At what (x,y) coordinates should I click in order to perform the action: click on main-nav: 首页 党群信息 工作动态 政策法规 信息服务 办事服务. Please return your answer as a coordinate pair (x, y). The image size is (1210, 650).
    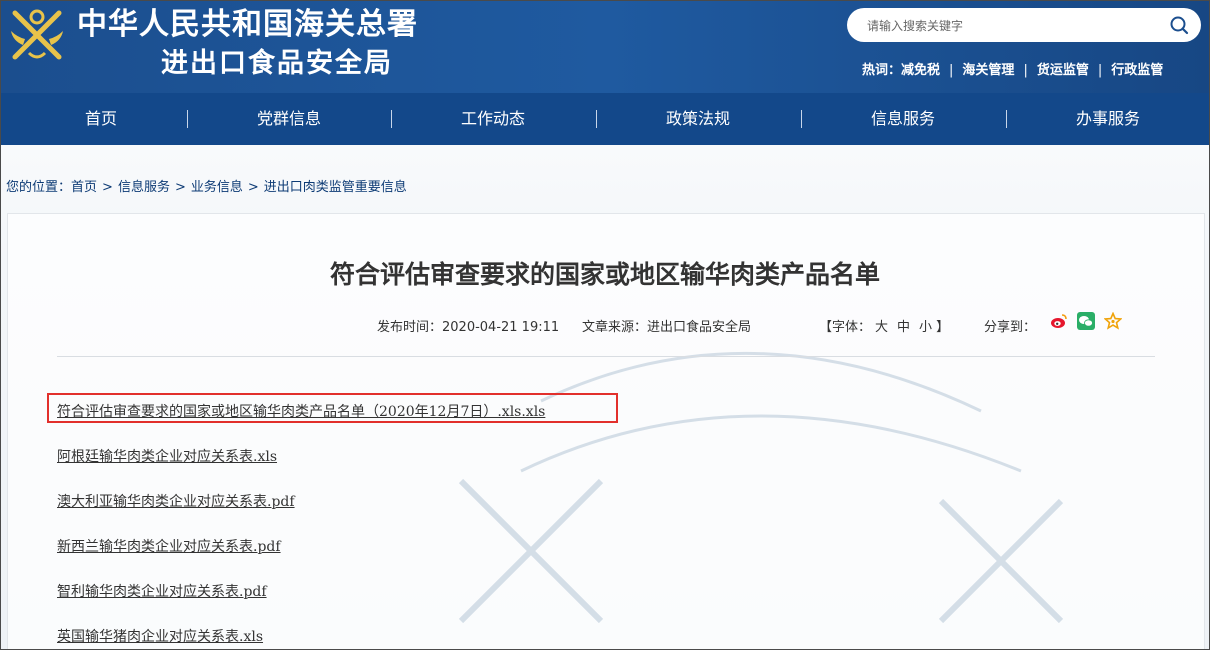
    Looking at the image, I should click on (605, 119).